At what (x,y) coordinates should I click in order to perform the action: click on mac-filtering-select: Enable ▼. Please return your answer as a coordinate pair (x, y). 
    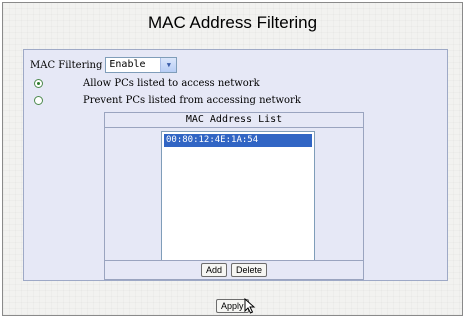
    Looking at the image, I should click on (141, 65).